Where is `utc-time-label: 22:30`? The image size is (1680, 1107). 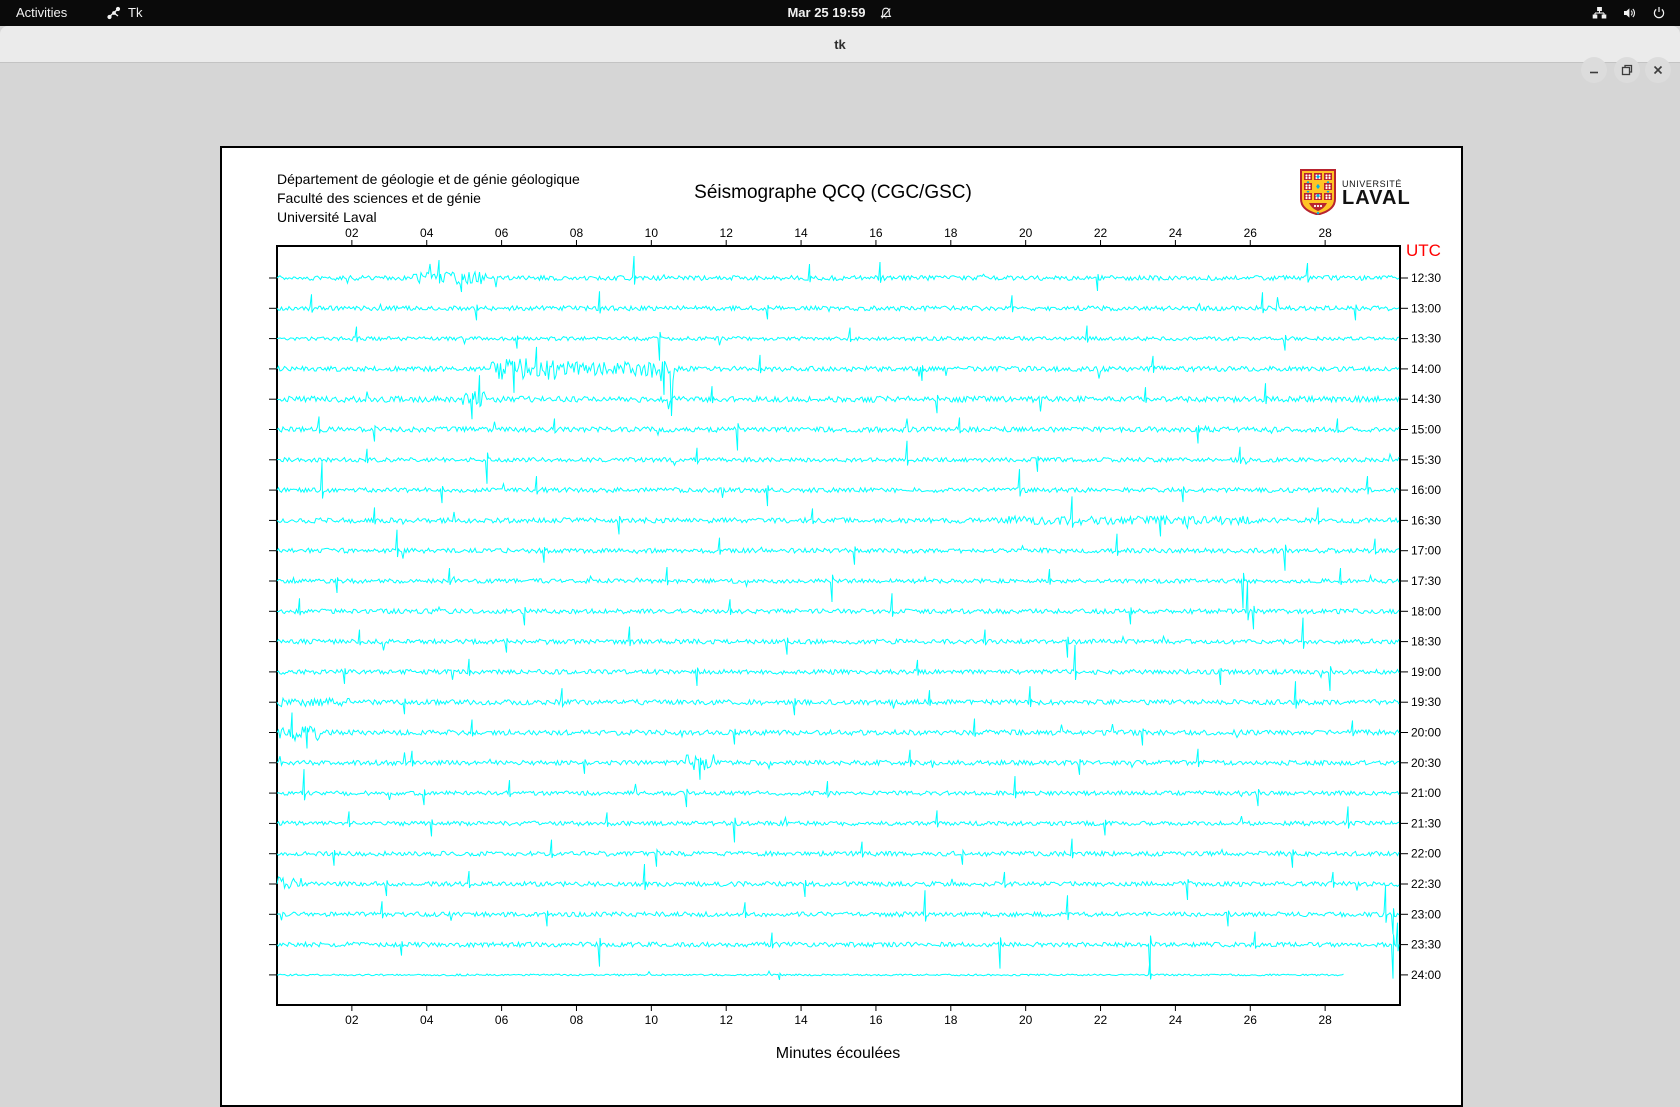 utc-time-label: 22:30 is located at coordinates (1426, 884).